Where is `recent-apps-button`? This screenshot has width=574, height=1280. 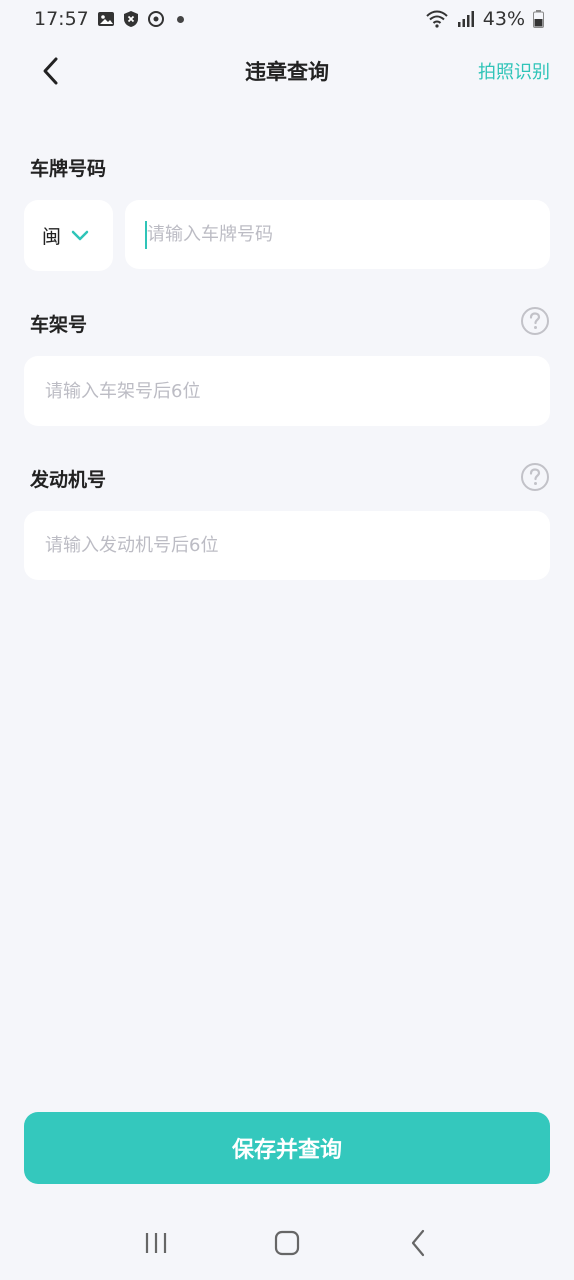
recent-apps-button is located at coordinates (156, 1243).